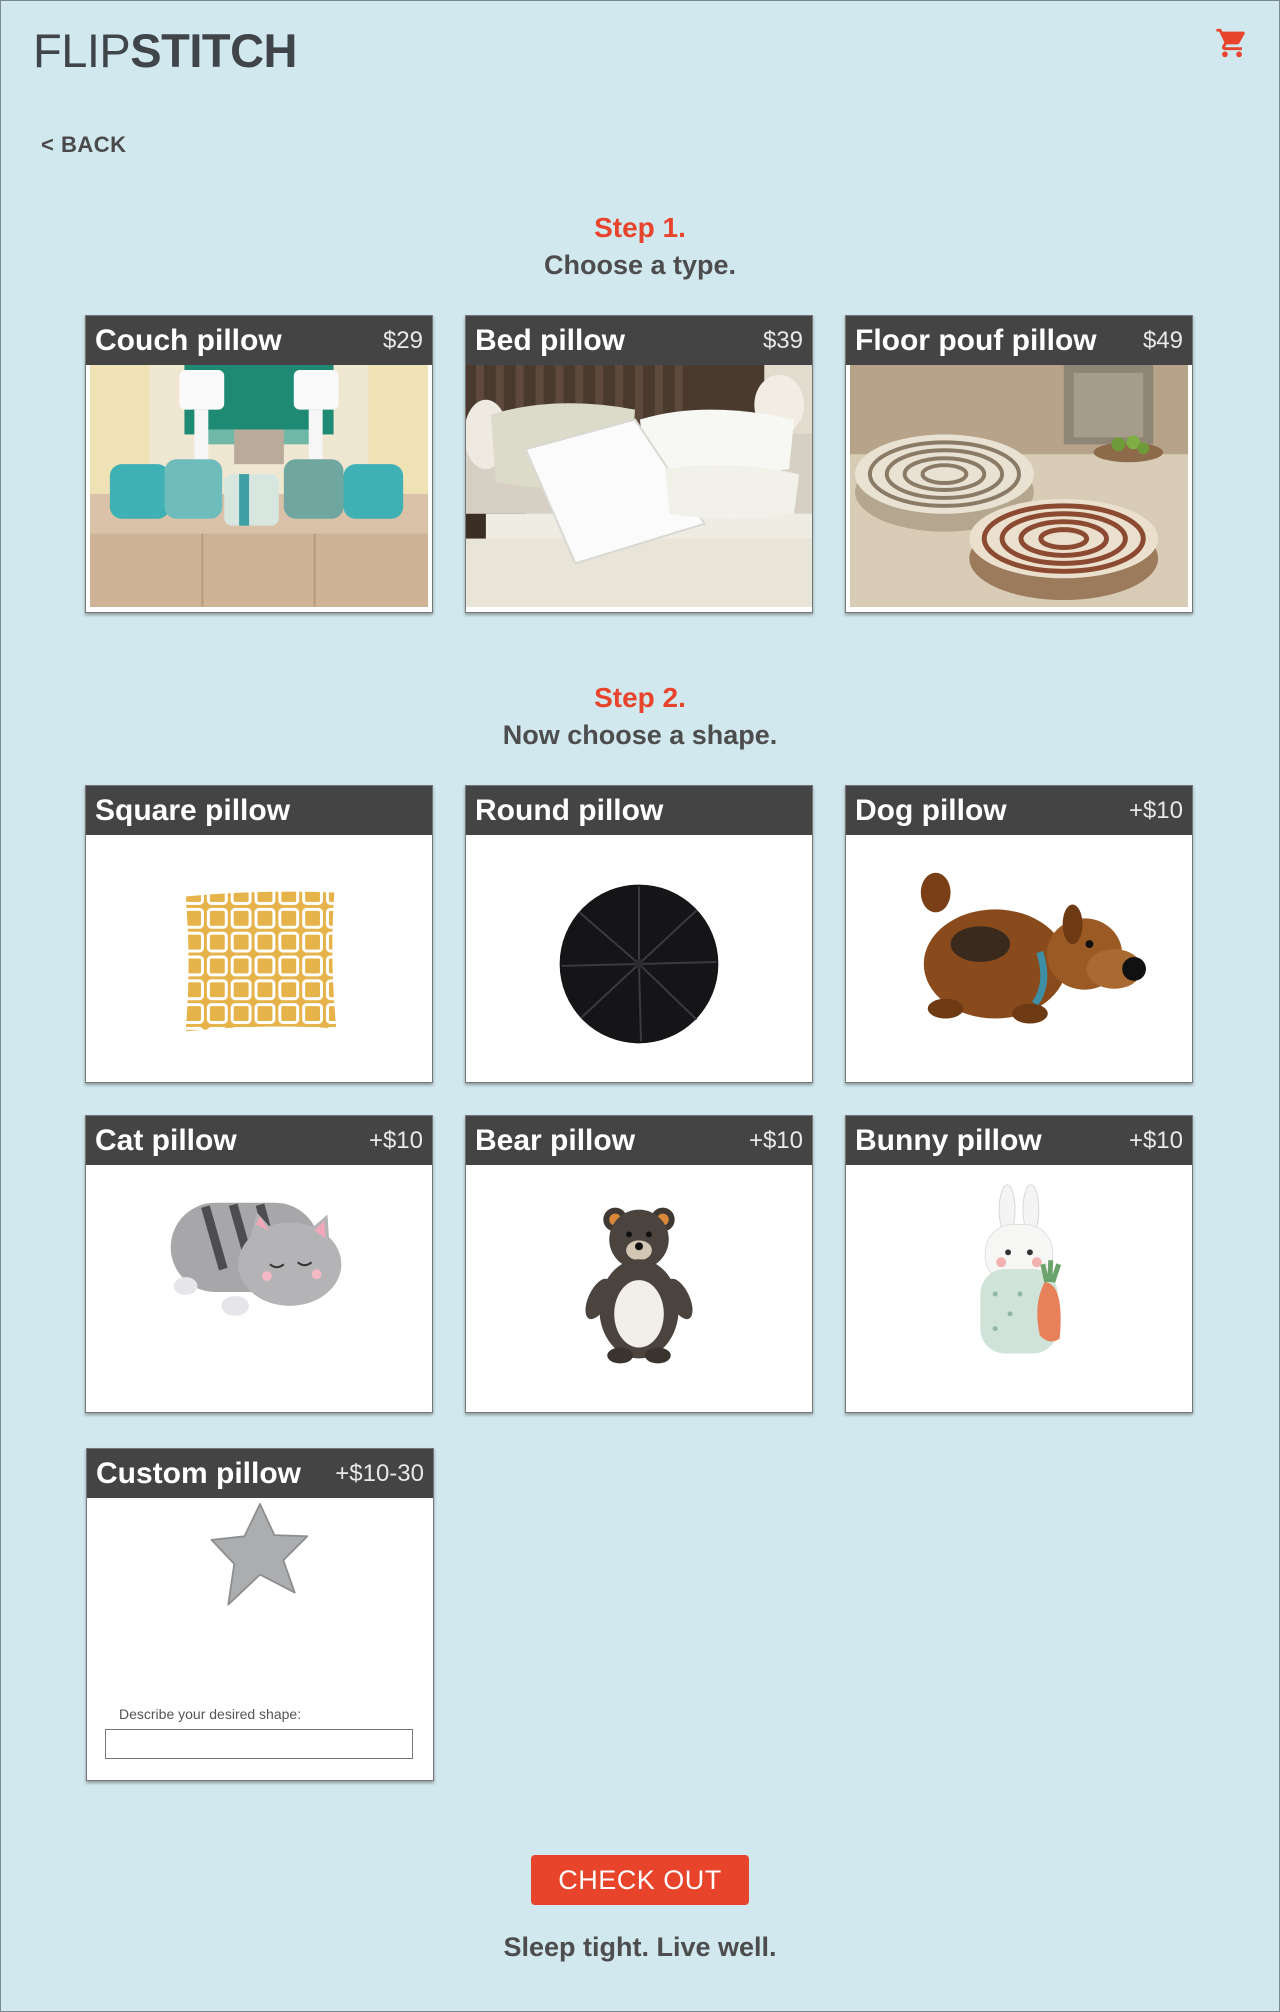 Image resolution: width=1280 pixels, height=2012 pixels. I want to click on couch-pillow-photo, so click(259, 486).